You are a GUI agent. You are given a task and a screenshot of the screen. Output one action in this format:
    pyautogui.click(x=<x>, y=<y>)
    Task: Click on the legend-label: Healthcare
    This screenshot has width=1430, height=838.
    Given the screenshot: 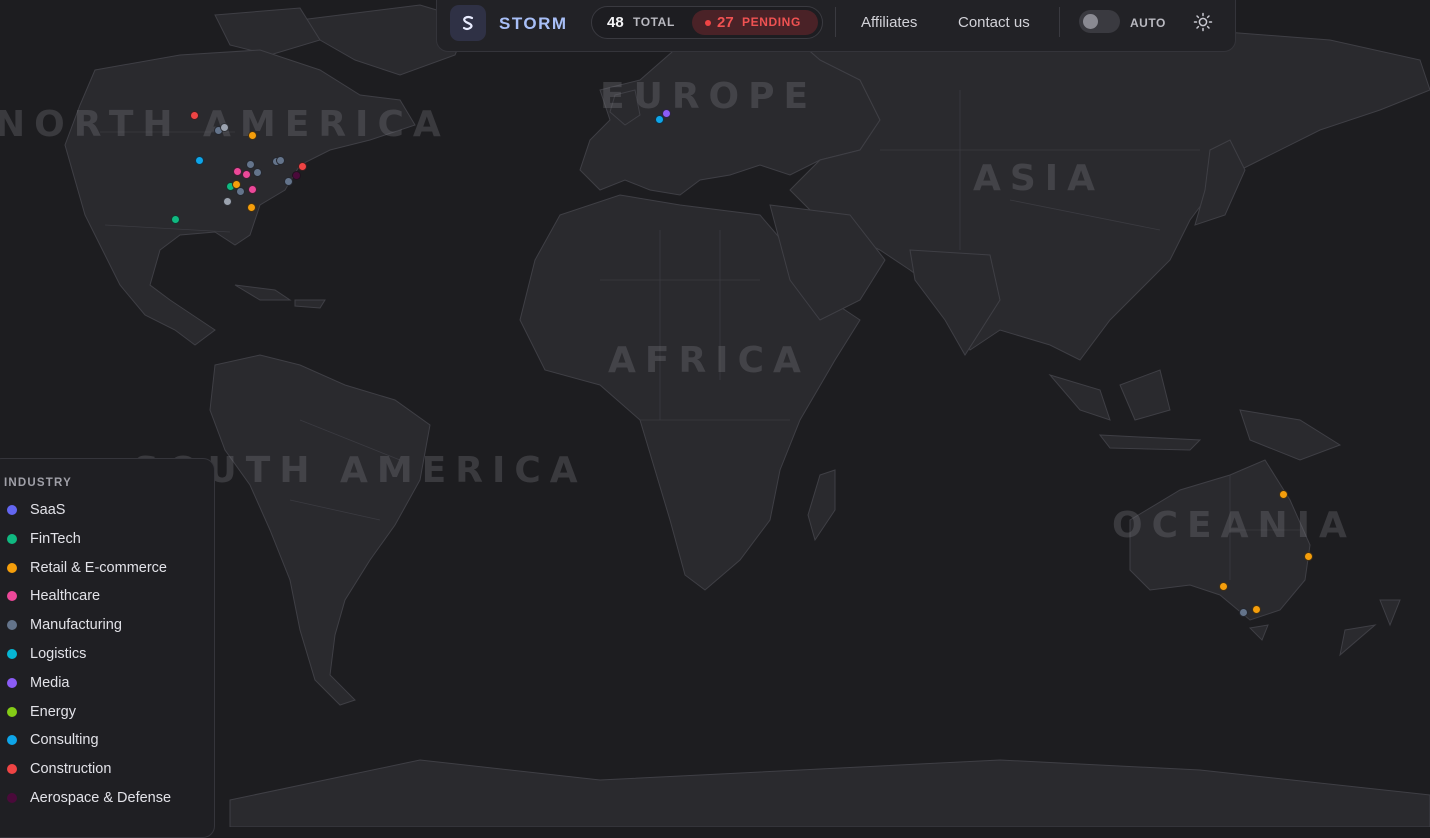 What is the action you would take?
    pyautogui.click(x=65, y=596)
    